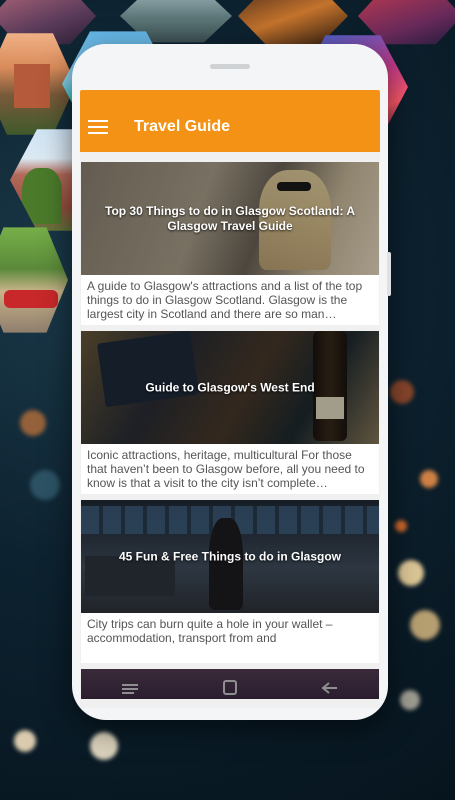  Describe the element at coordinates (389, 274) in the screenshot. I see `phone-side-button` at that location.